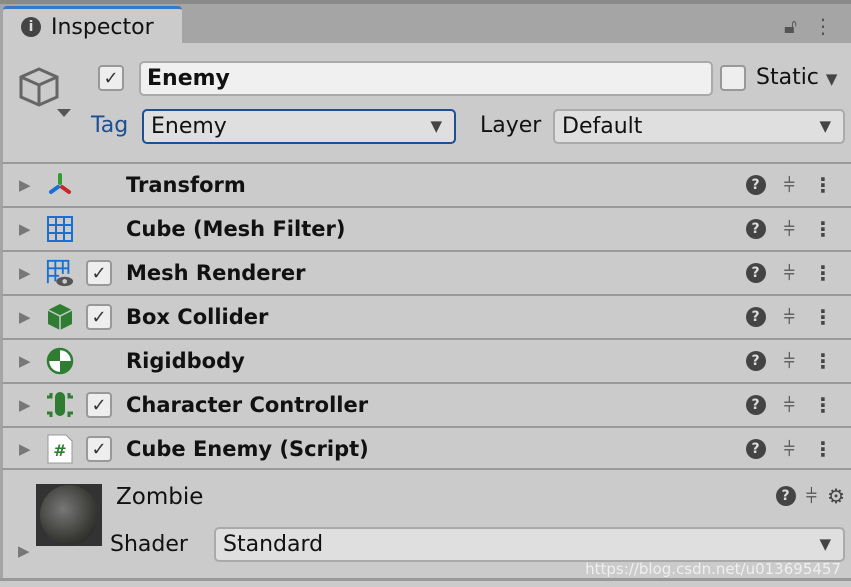 Image resolution: width=851 pixels, height=587 pixels. Describe the element at coordinates (425, 360) in the screenshot. I see `component-row: ▶ Rigidbody ? ⫩ ⋮` at that location.